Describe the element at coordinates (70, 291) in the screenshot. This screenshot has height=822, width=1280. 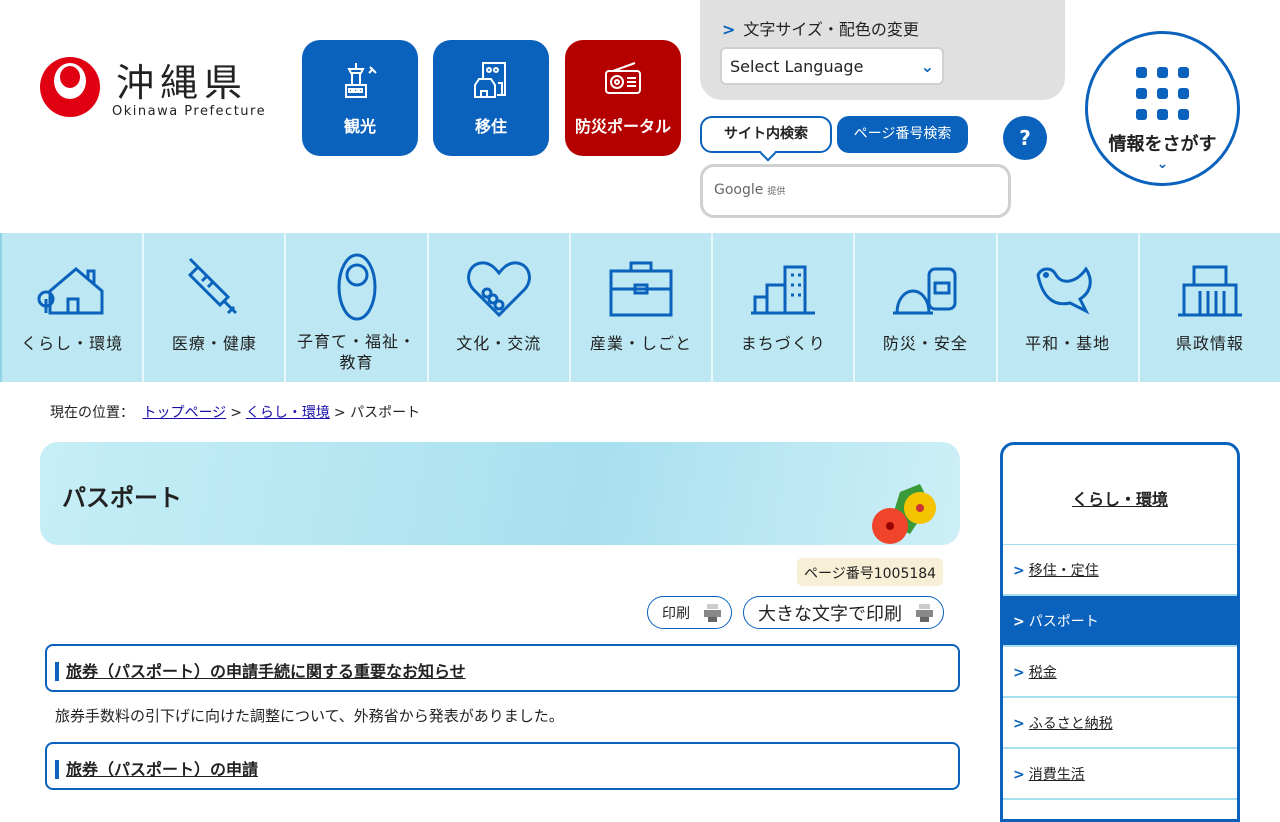
I see `house-icon` at that location.